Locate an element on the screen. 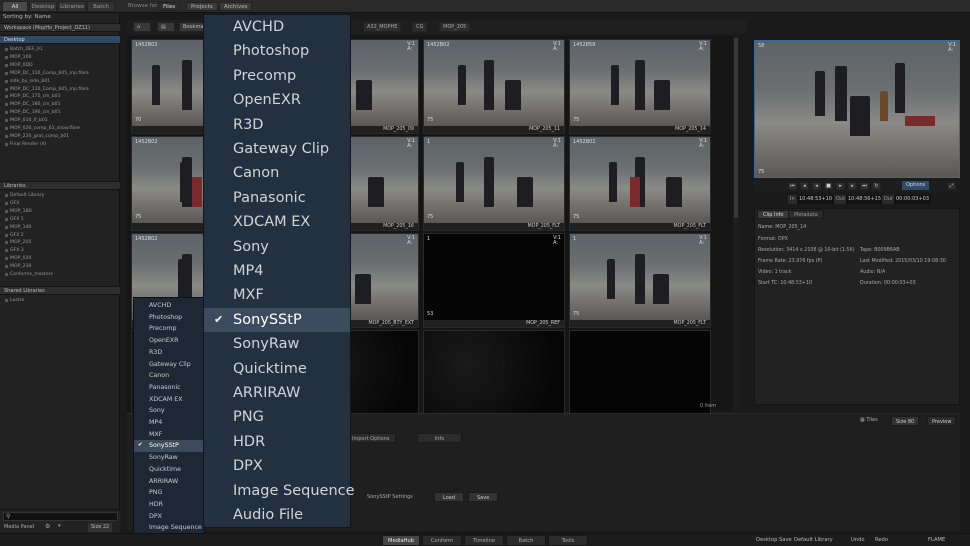 The height and width of the screenshot is (546, 970). tab-libraries: Libraries is located at coordinates (72, 6).